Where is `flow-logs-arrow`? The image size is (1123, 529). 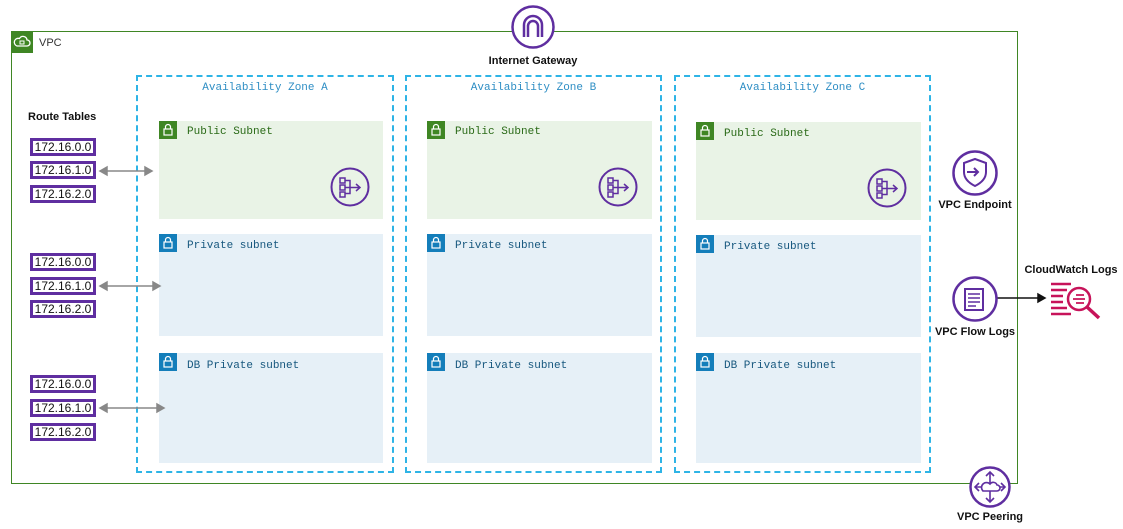 flow-logs-arrow is located at coordinates (1021, 298).